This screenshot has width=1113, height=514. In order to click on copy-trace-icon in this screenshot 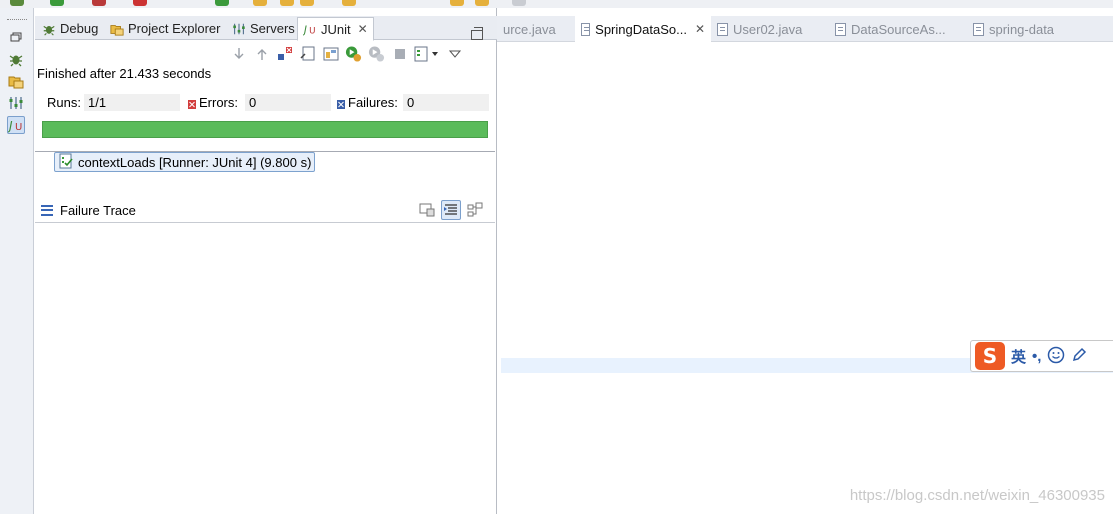, I will do `click(475, 210)`.